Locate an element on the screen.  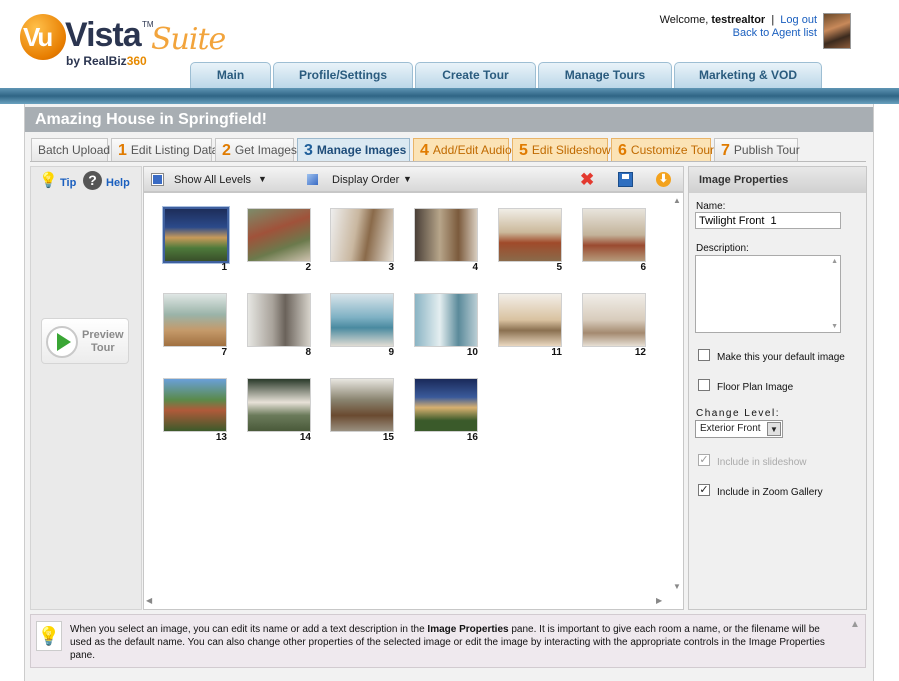
thumbnail-number: 10 is located at coordinates (472, 352).